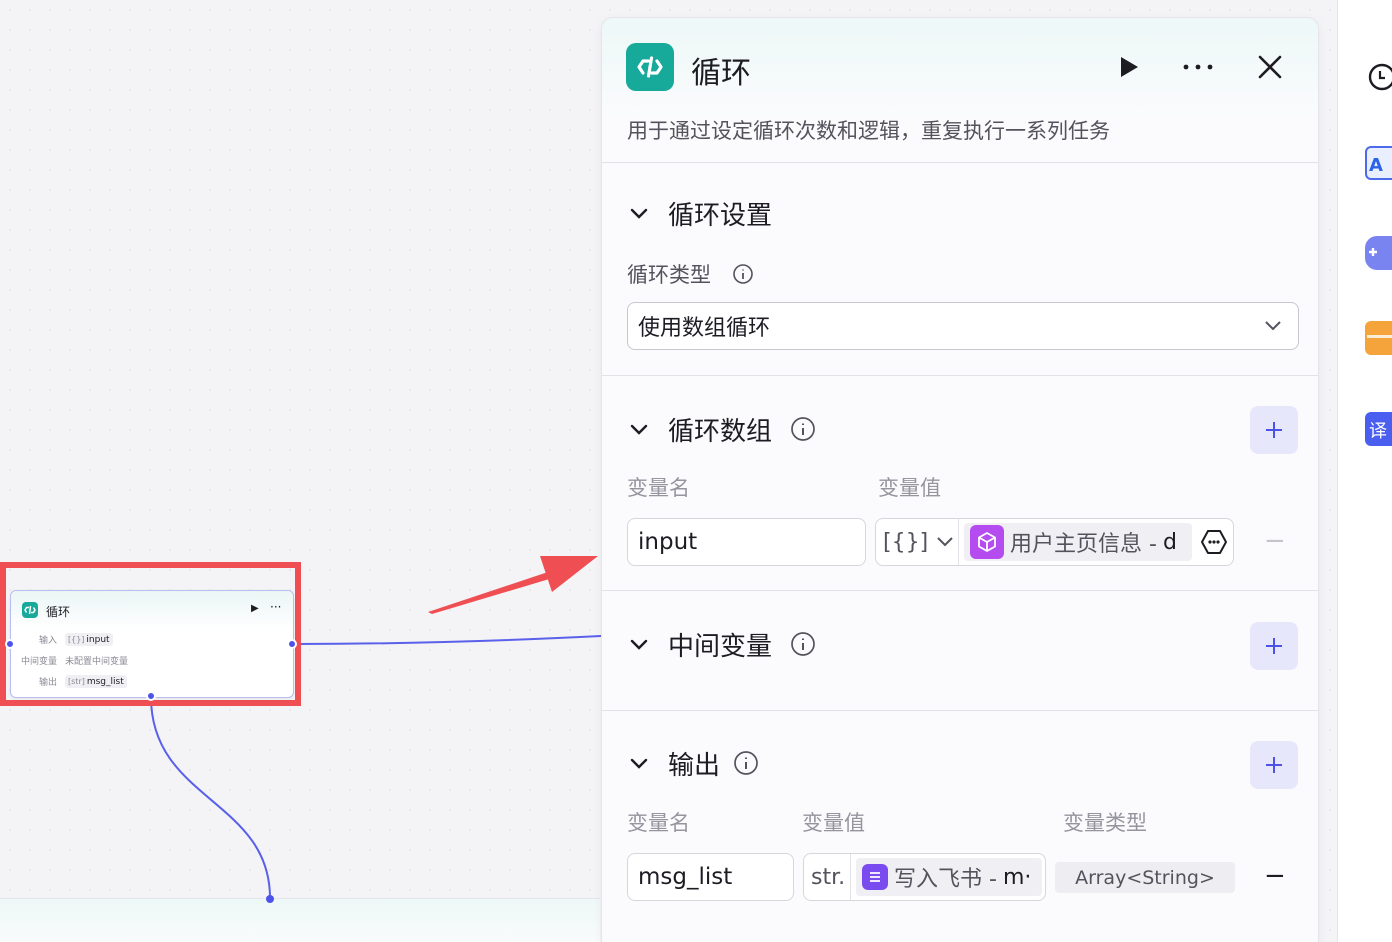  Describe the element at coordinates (1275, 876) in the screenshot. I see `remove-output-button: −` at that location.